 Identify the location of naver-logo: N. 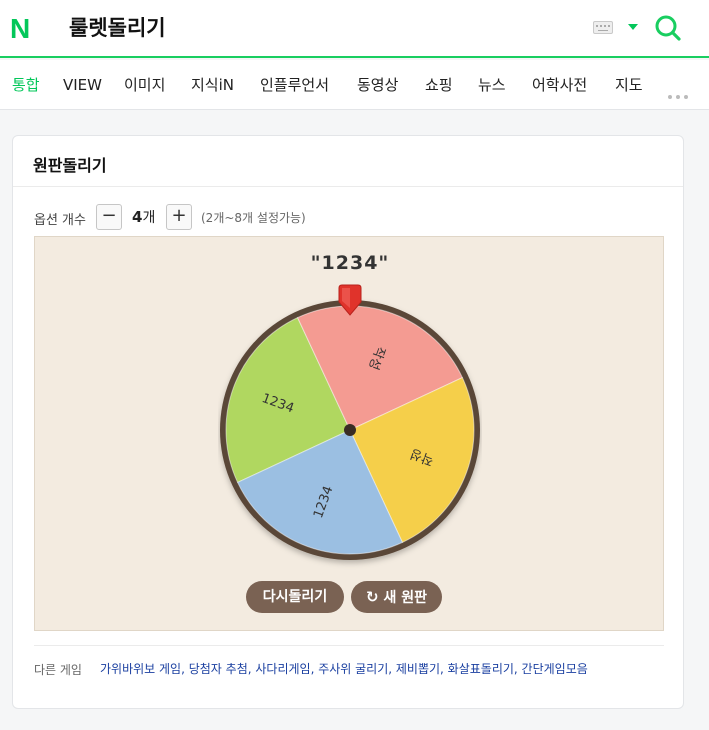
(20, 29).